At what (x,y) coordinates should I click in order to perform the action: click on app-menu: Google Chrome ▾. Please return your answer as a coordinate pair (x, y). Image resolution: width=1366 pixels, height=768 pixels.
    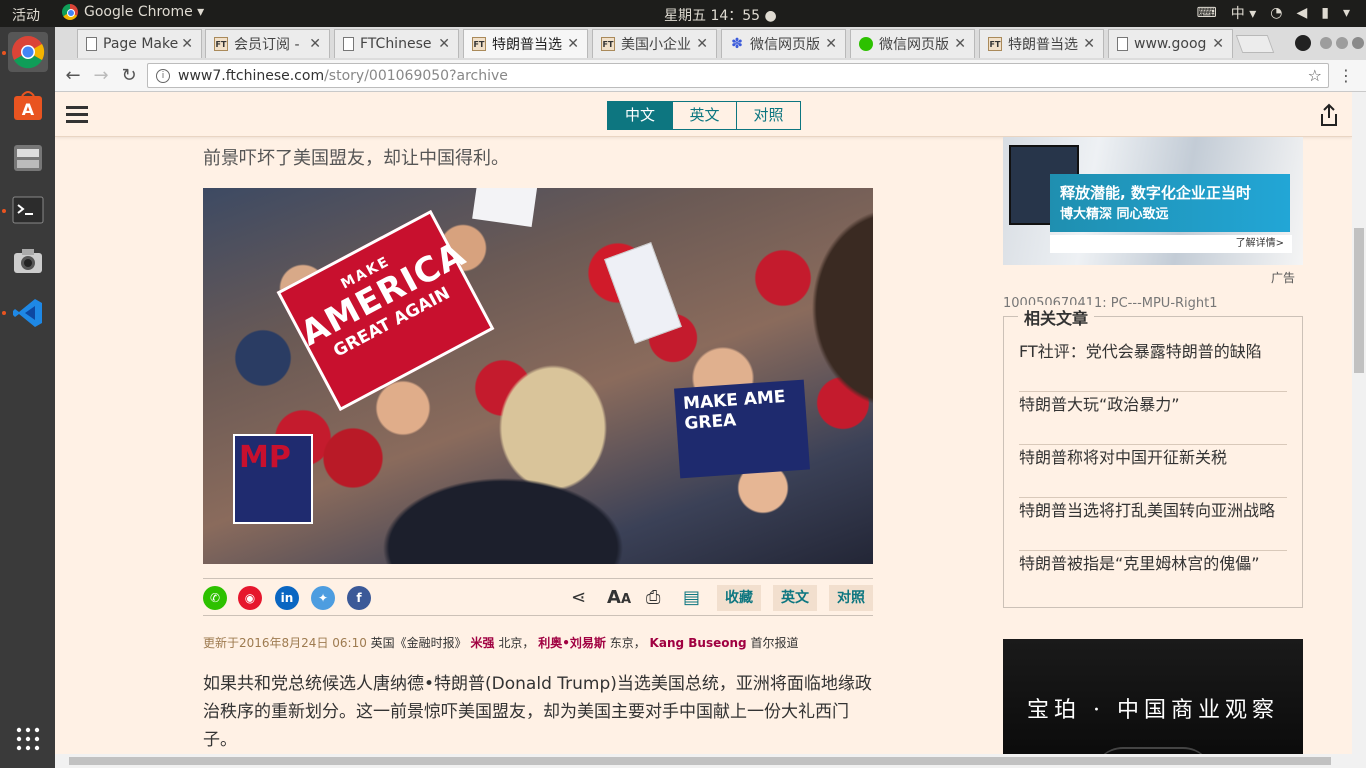
    Looking at the image, I should click on (133, 12).